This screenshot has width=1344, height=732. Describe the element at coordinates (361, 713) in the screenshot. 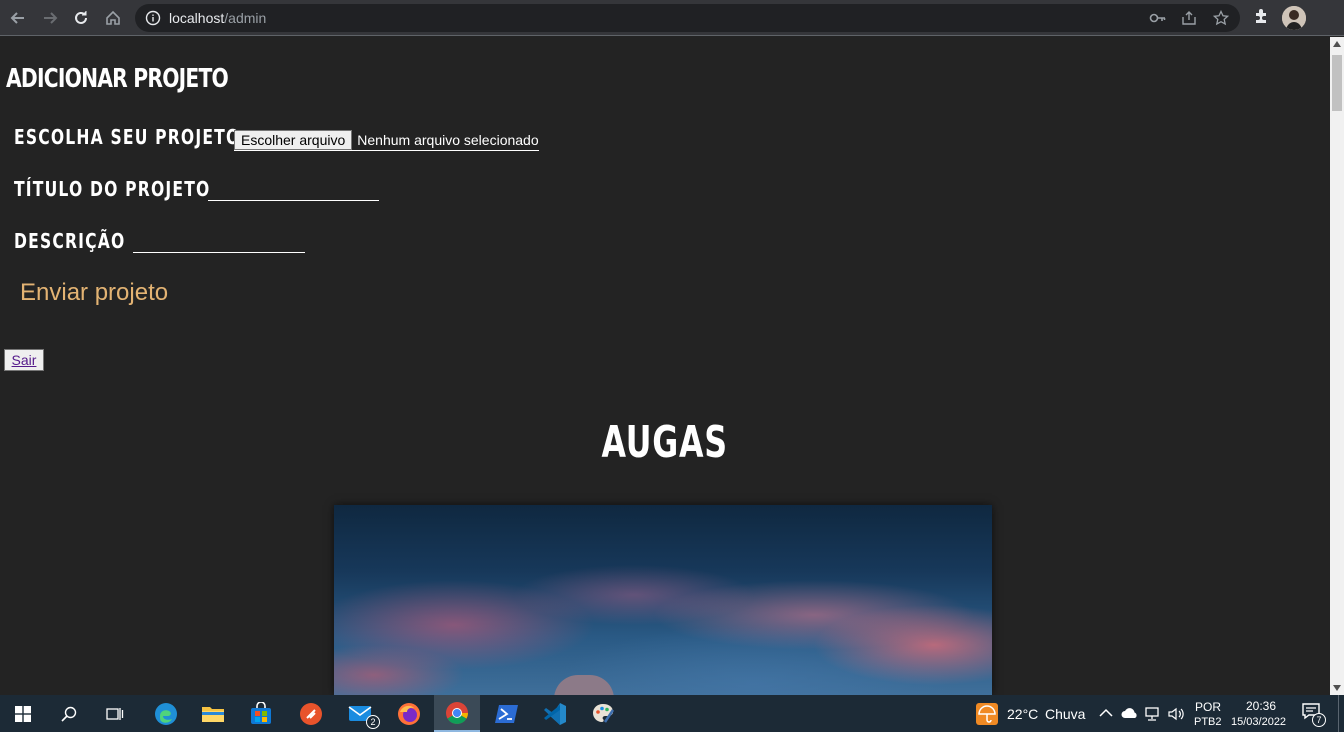

I see `taskbar-mail: 2` at that location.